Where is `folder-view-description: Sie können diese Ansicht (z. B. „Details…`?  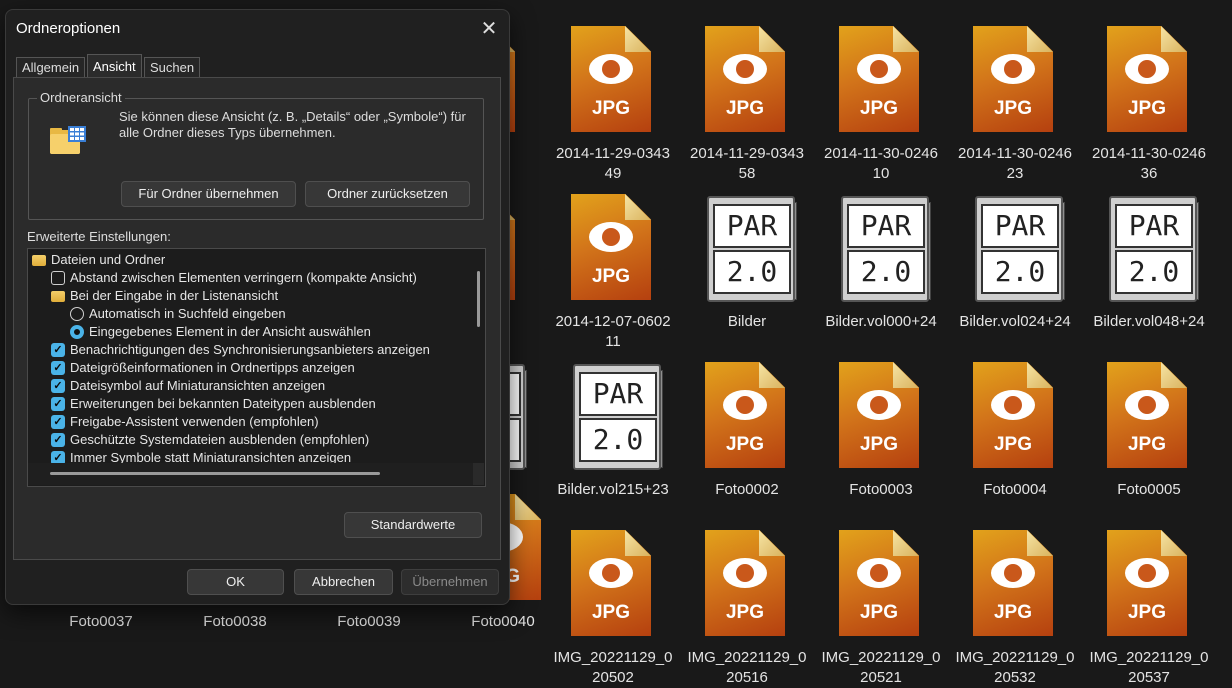
folder-view-description: Sie können diese Ansicht (z. B. „Details… is located at coordinates (292, 124).